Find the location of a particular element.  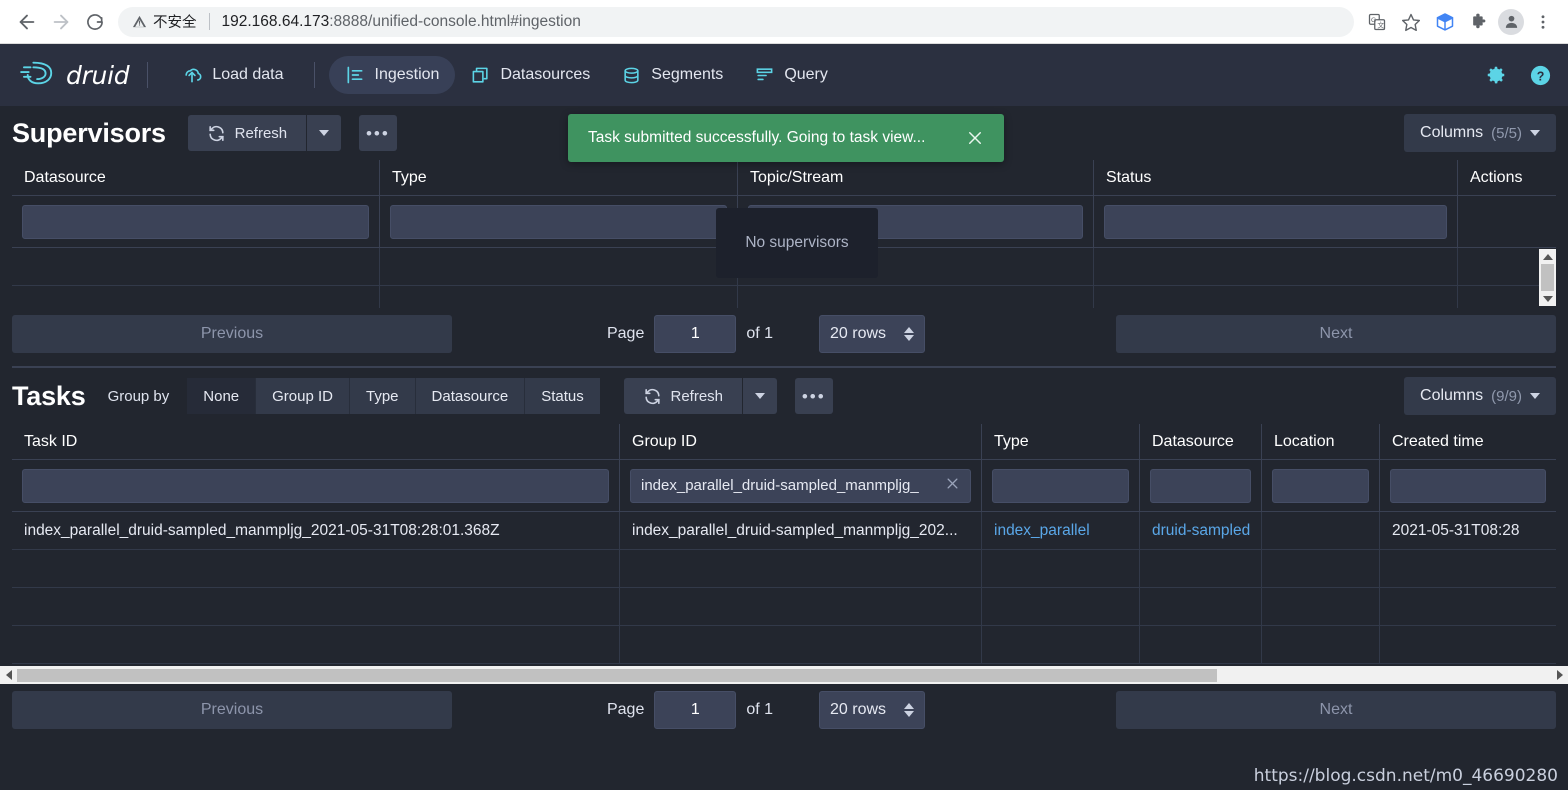

three-dot-menu-icon is located at coordinates (1543, 22).